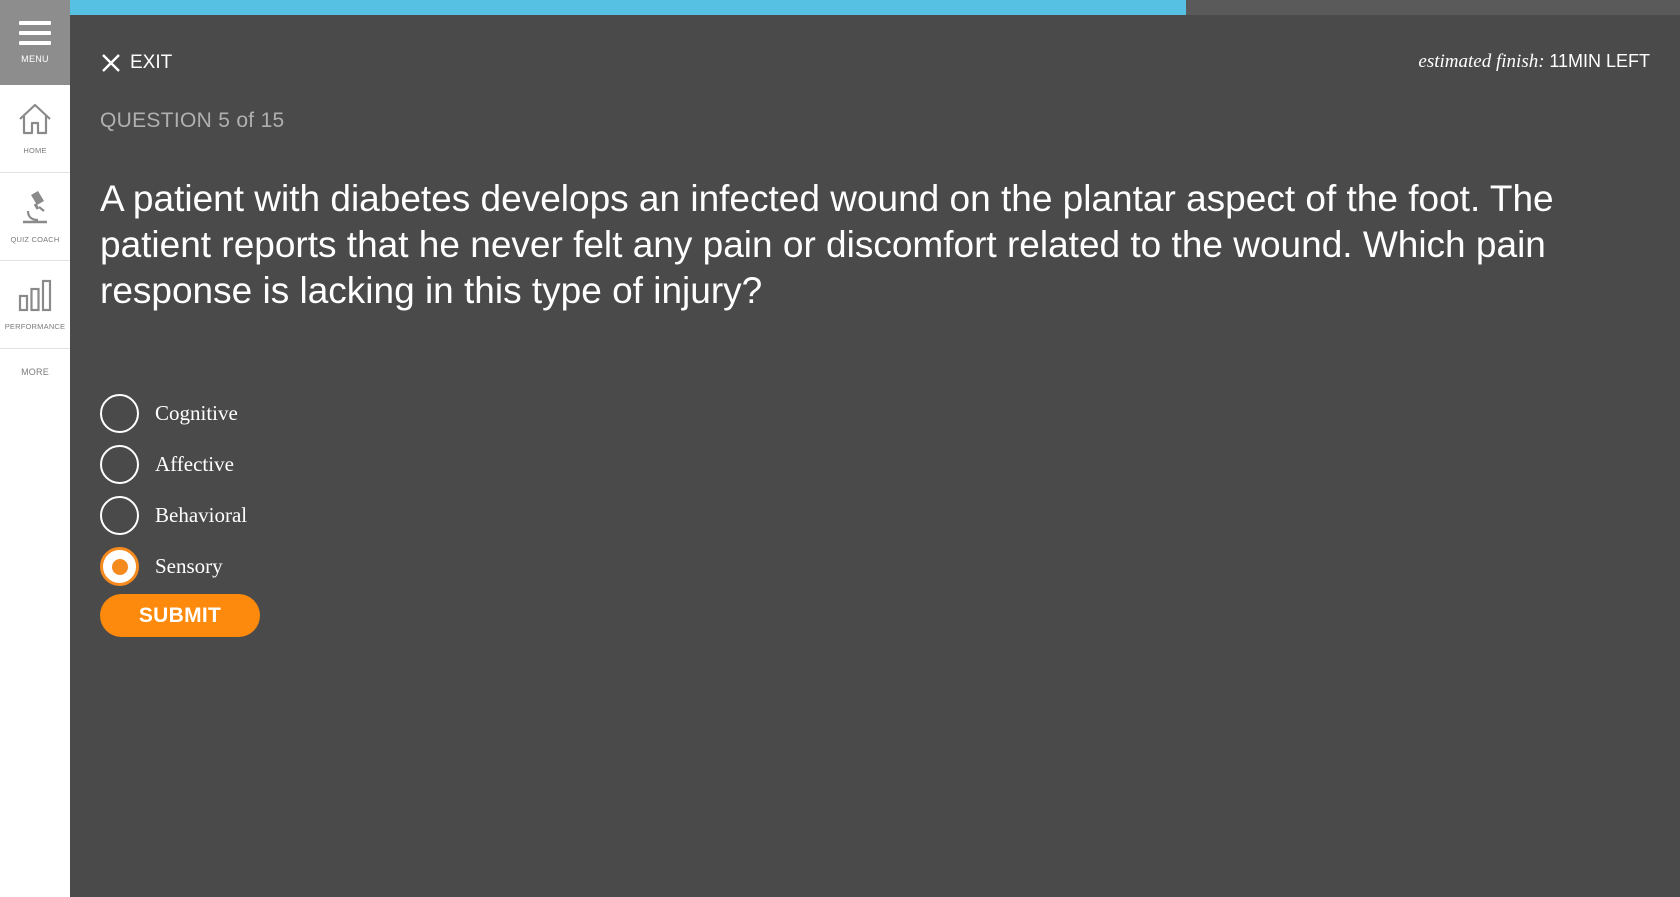 This screenshot has width=1680, height=897. What do you see at coordinates (192, 120) in the screenshot?
I see `question-counter: QUESTION 5 of 15` at bounding box center [192, 120].